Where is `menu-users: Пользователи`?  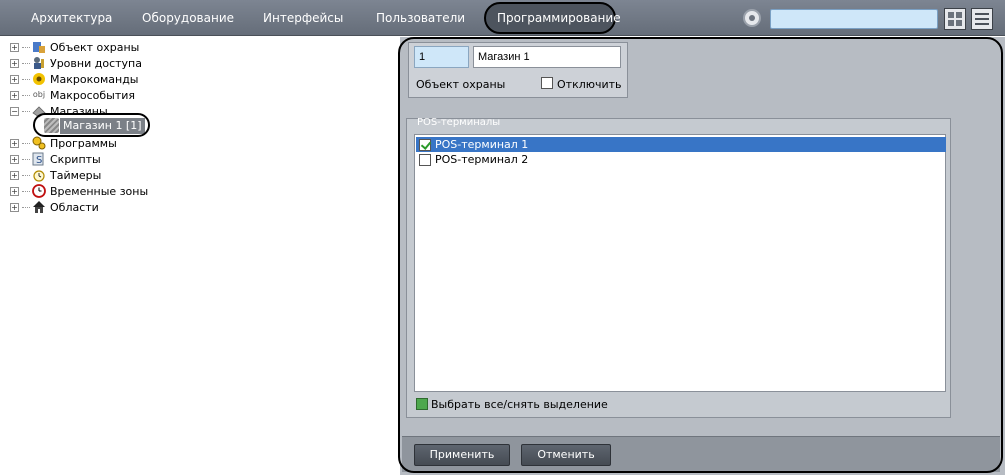 menu-users: Пользователи is located at coordinates (420, 18).